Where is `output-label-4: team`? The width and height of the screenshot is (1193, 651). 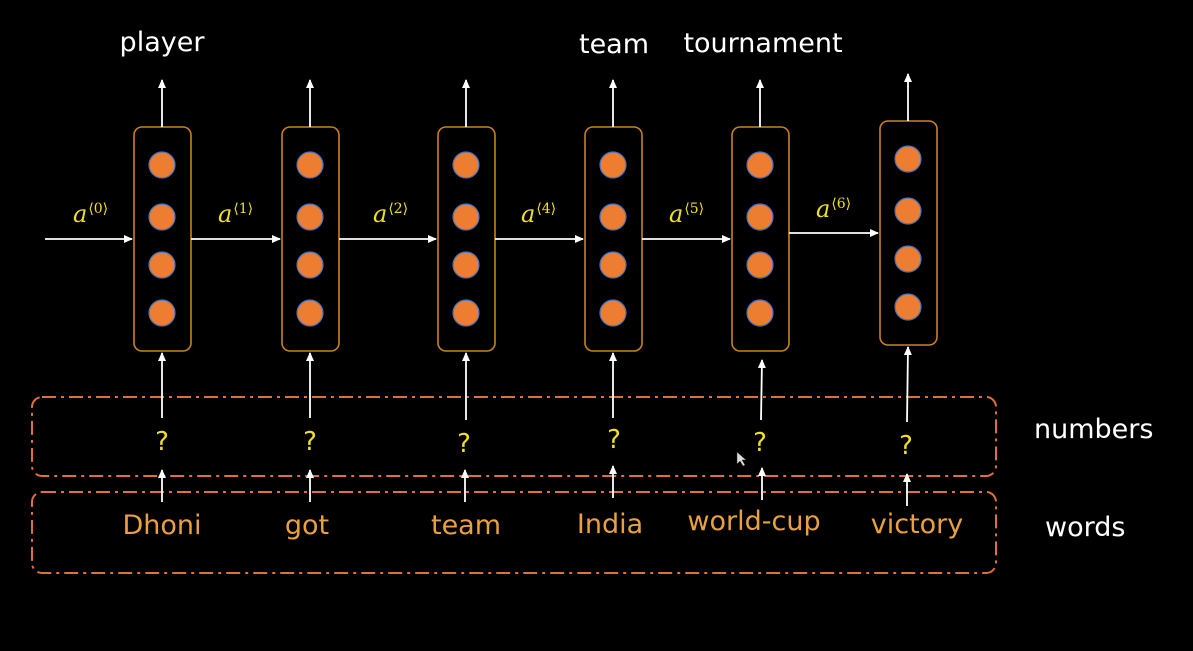 output-label-4: team is located at coordinates (614, 44).